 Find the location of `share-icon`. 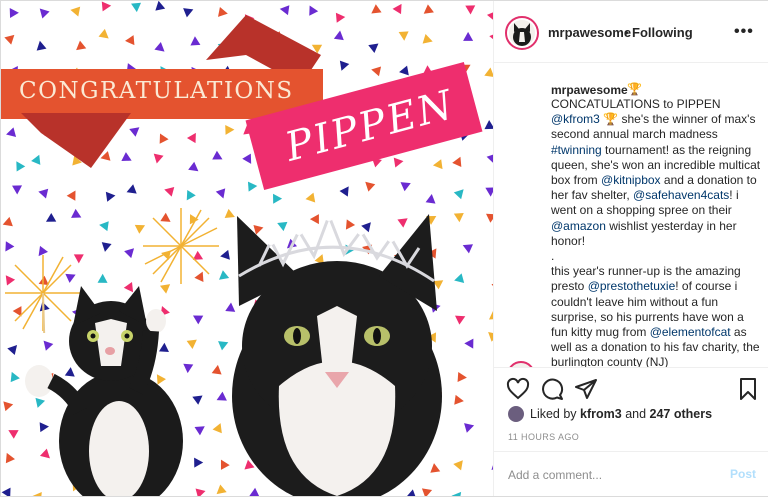

share-icon is located at coordinates (586, 389).